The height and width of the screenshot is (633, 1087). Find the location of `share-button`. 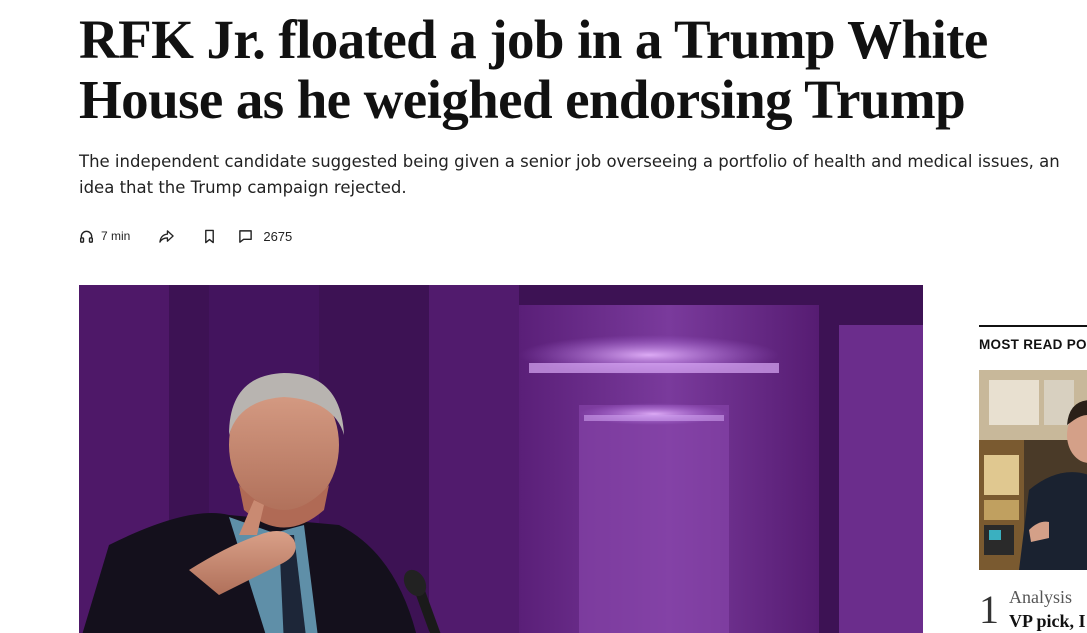

share-button is located at coordinates (166, 236).